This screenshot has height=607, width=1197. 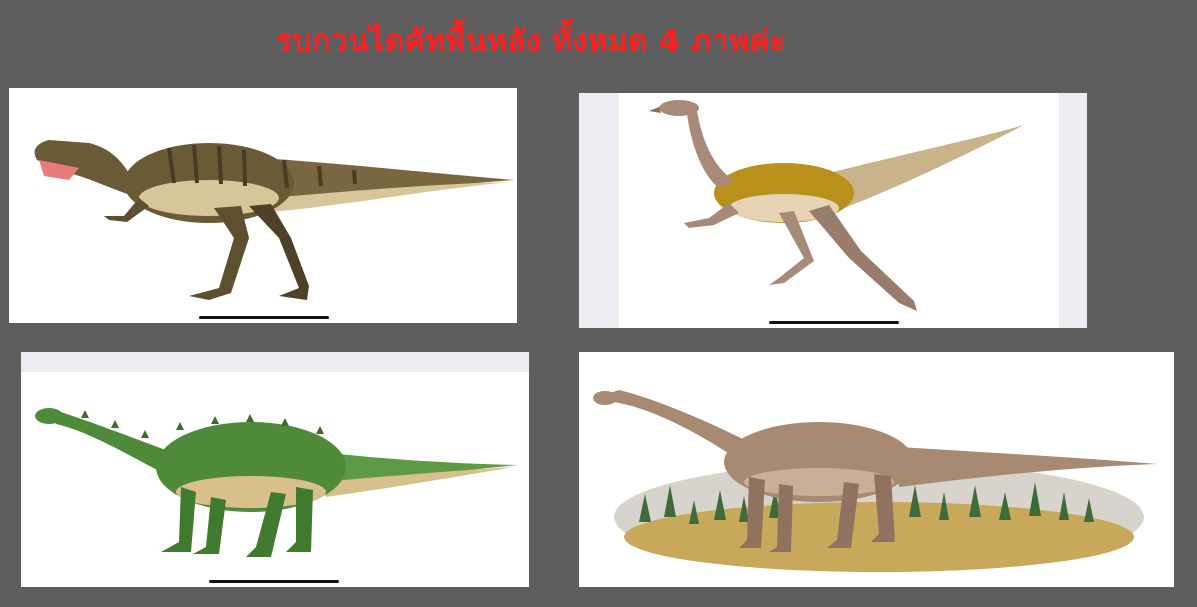 What do you see at coordinates (274, 220) in the screenshot?
I see `theropod-illustration` at bounding box center [274, 220].